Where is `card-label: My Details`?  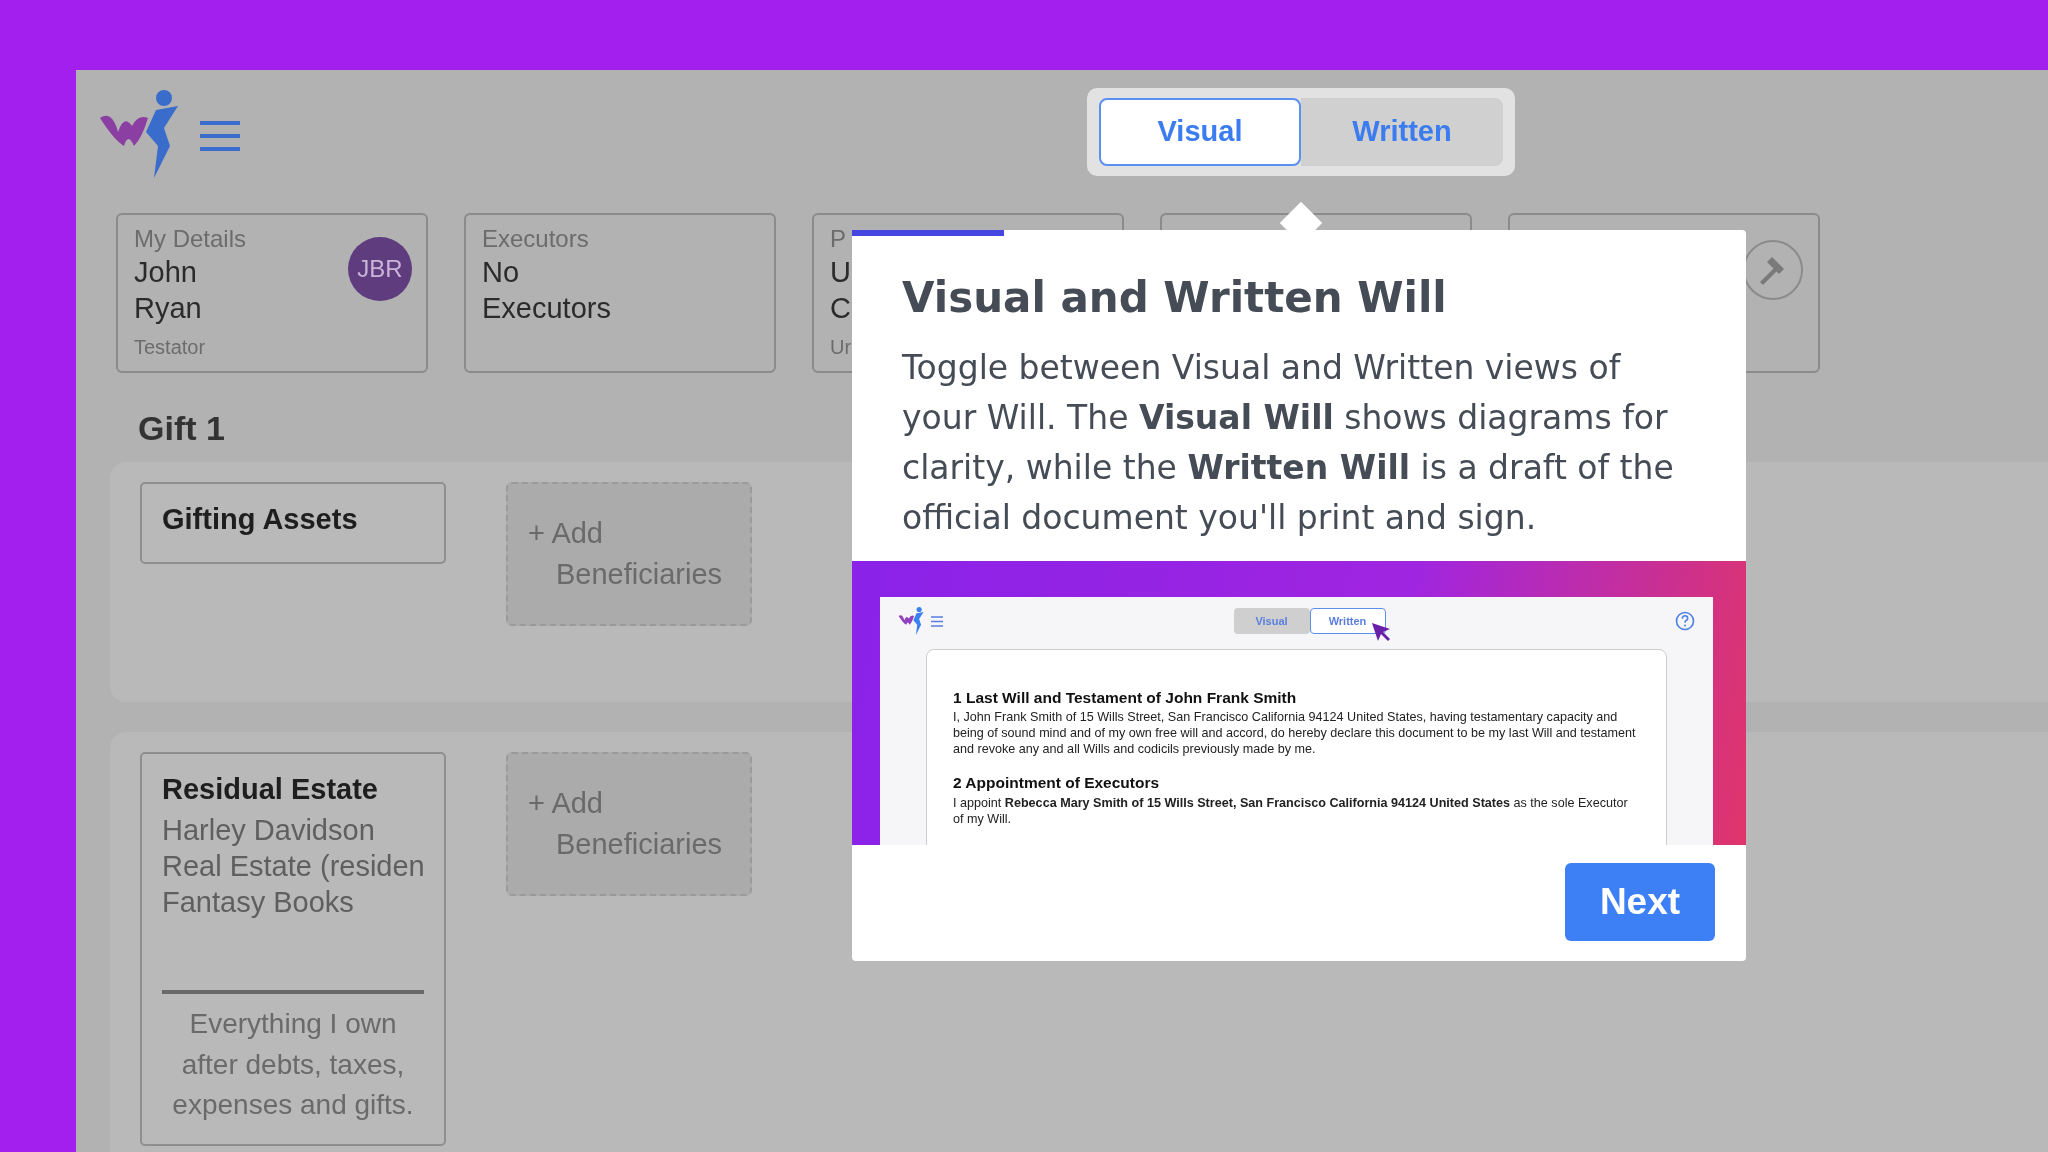 card-label: My Details is located at coordinates (190, 239).